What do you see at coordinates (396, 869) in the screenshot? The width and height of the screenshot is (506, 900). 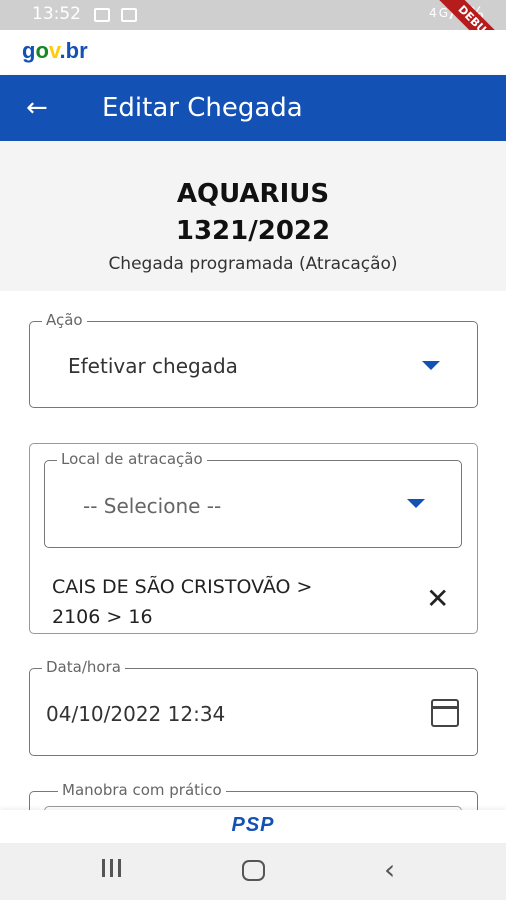 I see `back-icon: ‹` at bounding box center [396, 869].